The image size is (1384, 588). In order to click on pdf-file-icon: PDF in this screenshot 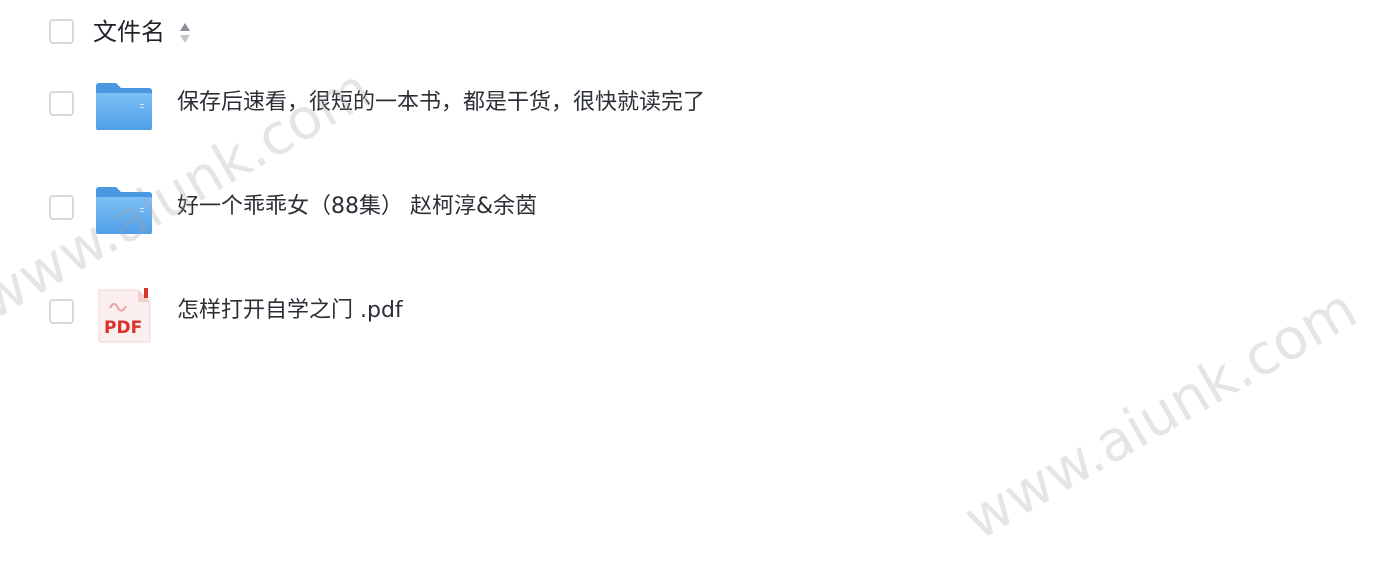, I will do `click(124, 315)`.